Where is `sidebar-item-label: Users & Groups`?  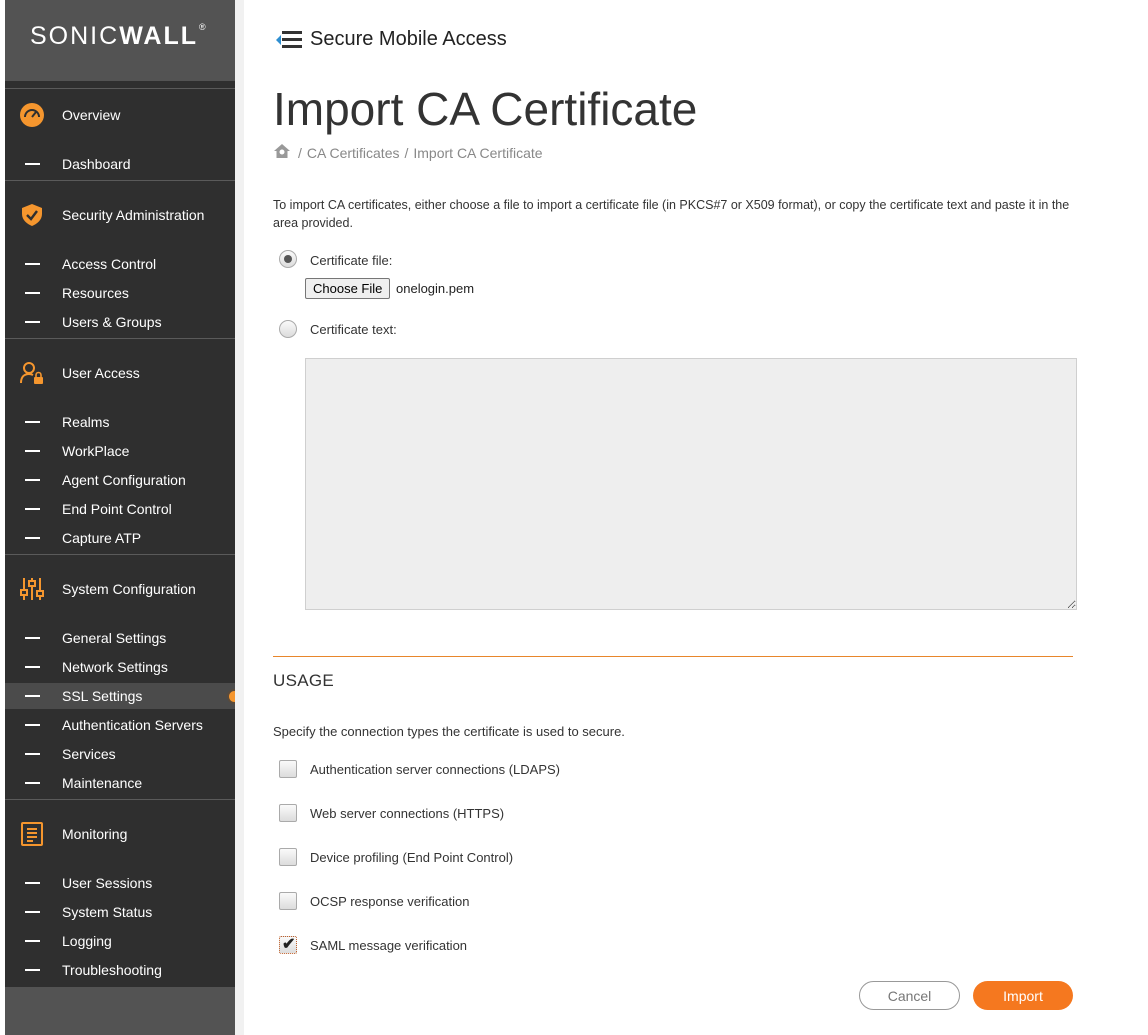
sidebar-item-label: Users & Groups is located at coordinates (112, 322).